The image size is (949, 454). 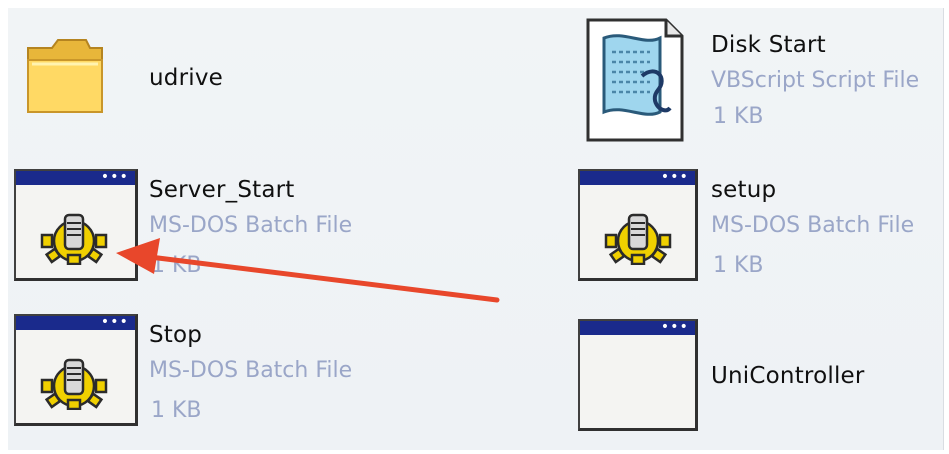 I want to click on file-name: udrive, so click(x=186, y=78).